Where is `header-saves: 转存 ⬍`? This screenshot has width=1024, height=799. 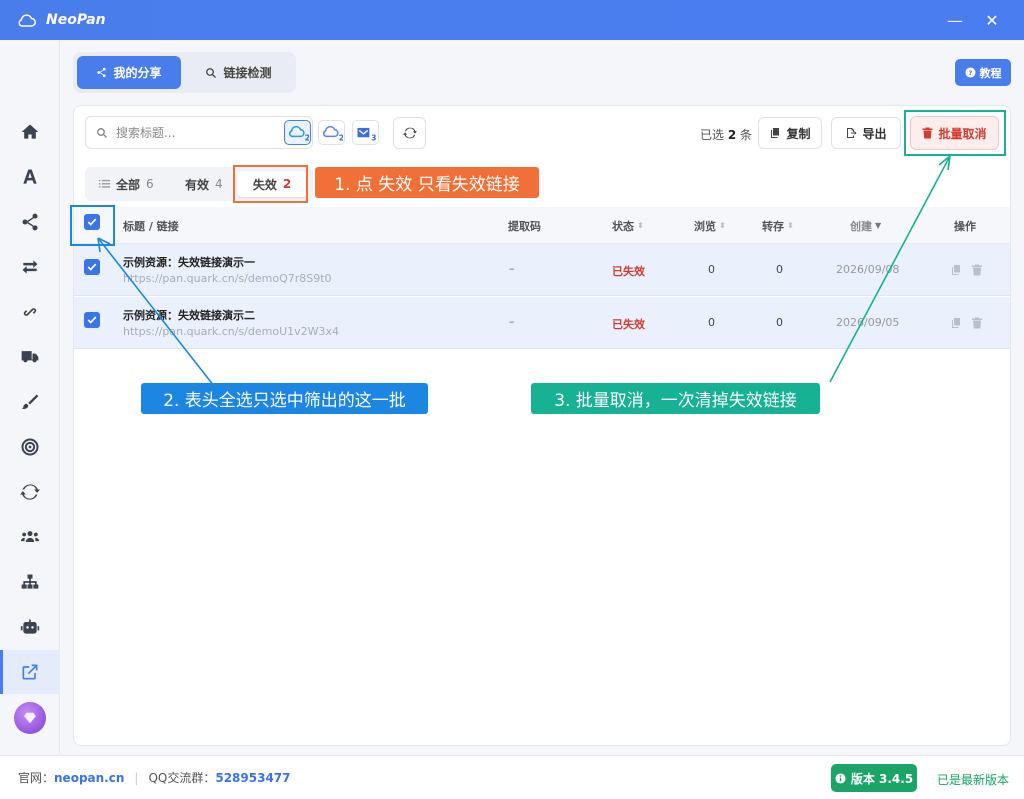 header-saves: 转存 ⬍ is located at coordinates (778, 225).